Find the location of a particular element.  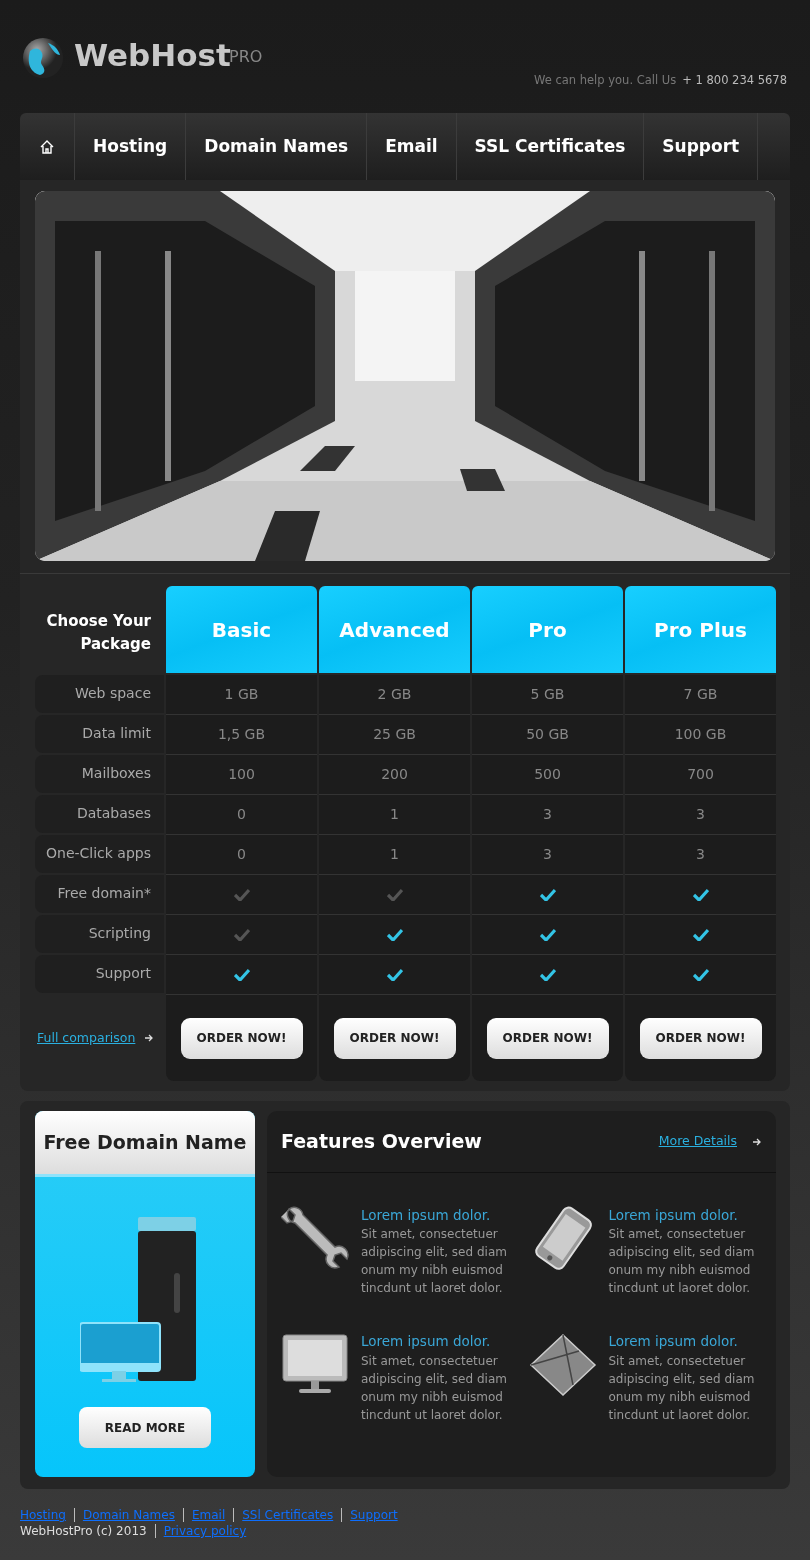

feature-label: One-Click apps is located at coordinates (99, 854).